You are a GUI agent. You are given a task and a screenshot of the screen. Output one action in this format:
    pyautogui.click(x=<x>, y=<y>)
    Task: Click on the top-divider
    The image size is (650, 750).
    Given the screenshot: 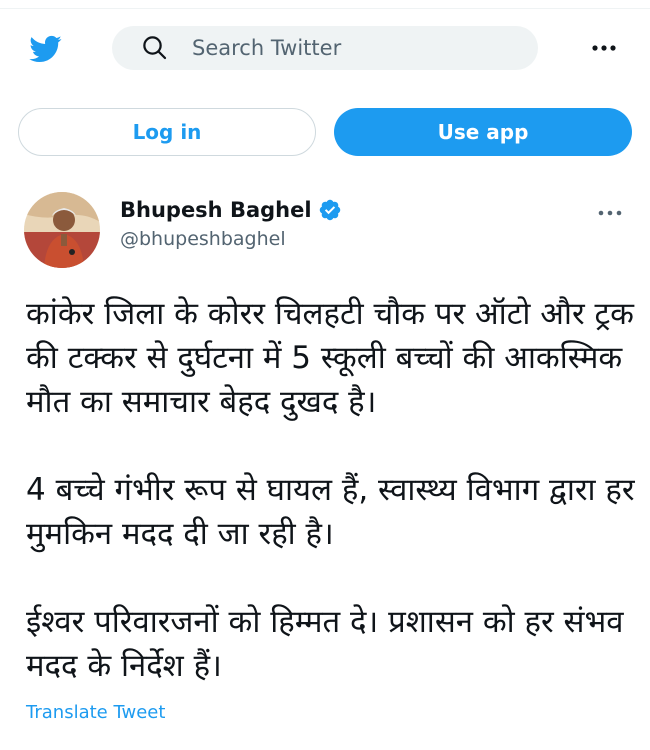 What is the action you would take?
    pyautogui.click(x=325, y=8)
    